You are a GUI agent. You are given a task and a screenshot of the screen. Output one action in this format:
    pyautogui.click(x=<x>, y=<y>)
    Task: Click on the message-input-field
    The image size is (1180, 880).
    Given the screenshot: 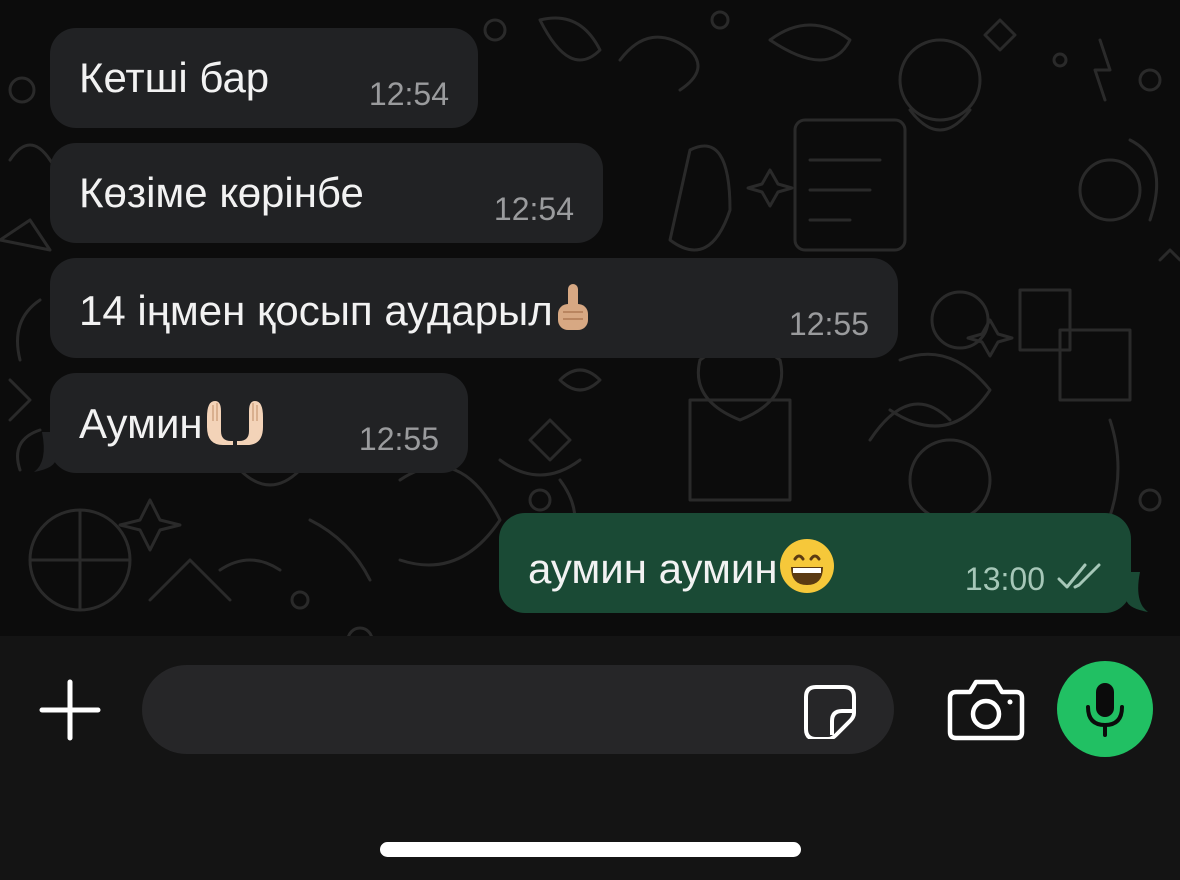 What is the action you would take?
    pyautogui.click(x=518, y=709)
    